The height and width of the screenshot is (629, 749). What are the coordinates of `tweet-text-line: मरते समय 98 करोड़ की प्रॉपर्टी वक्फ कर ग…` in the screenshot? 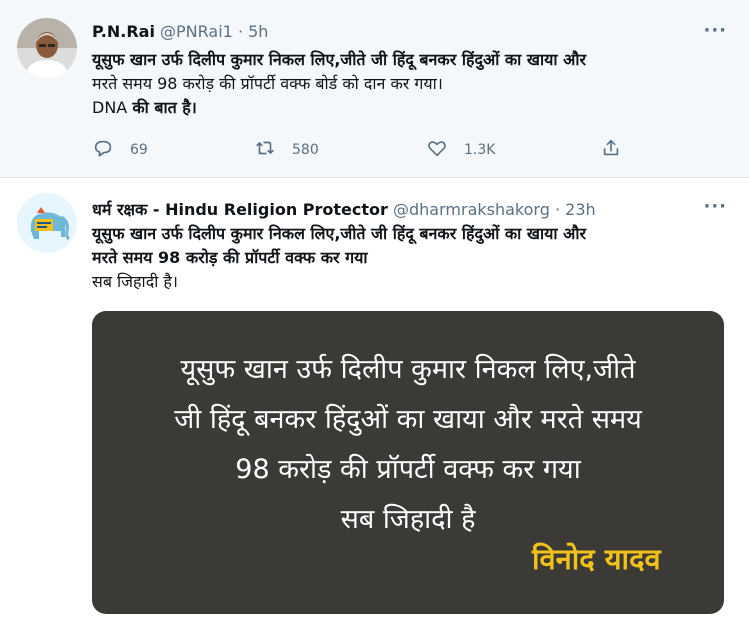 It's located at (230, 257).